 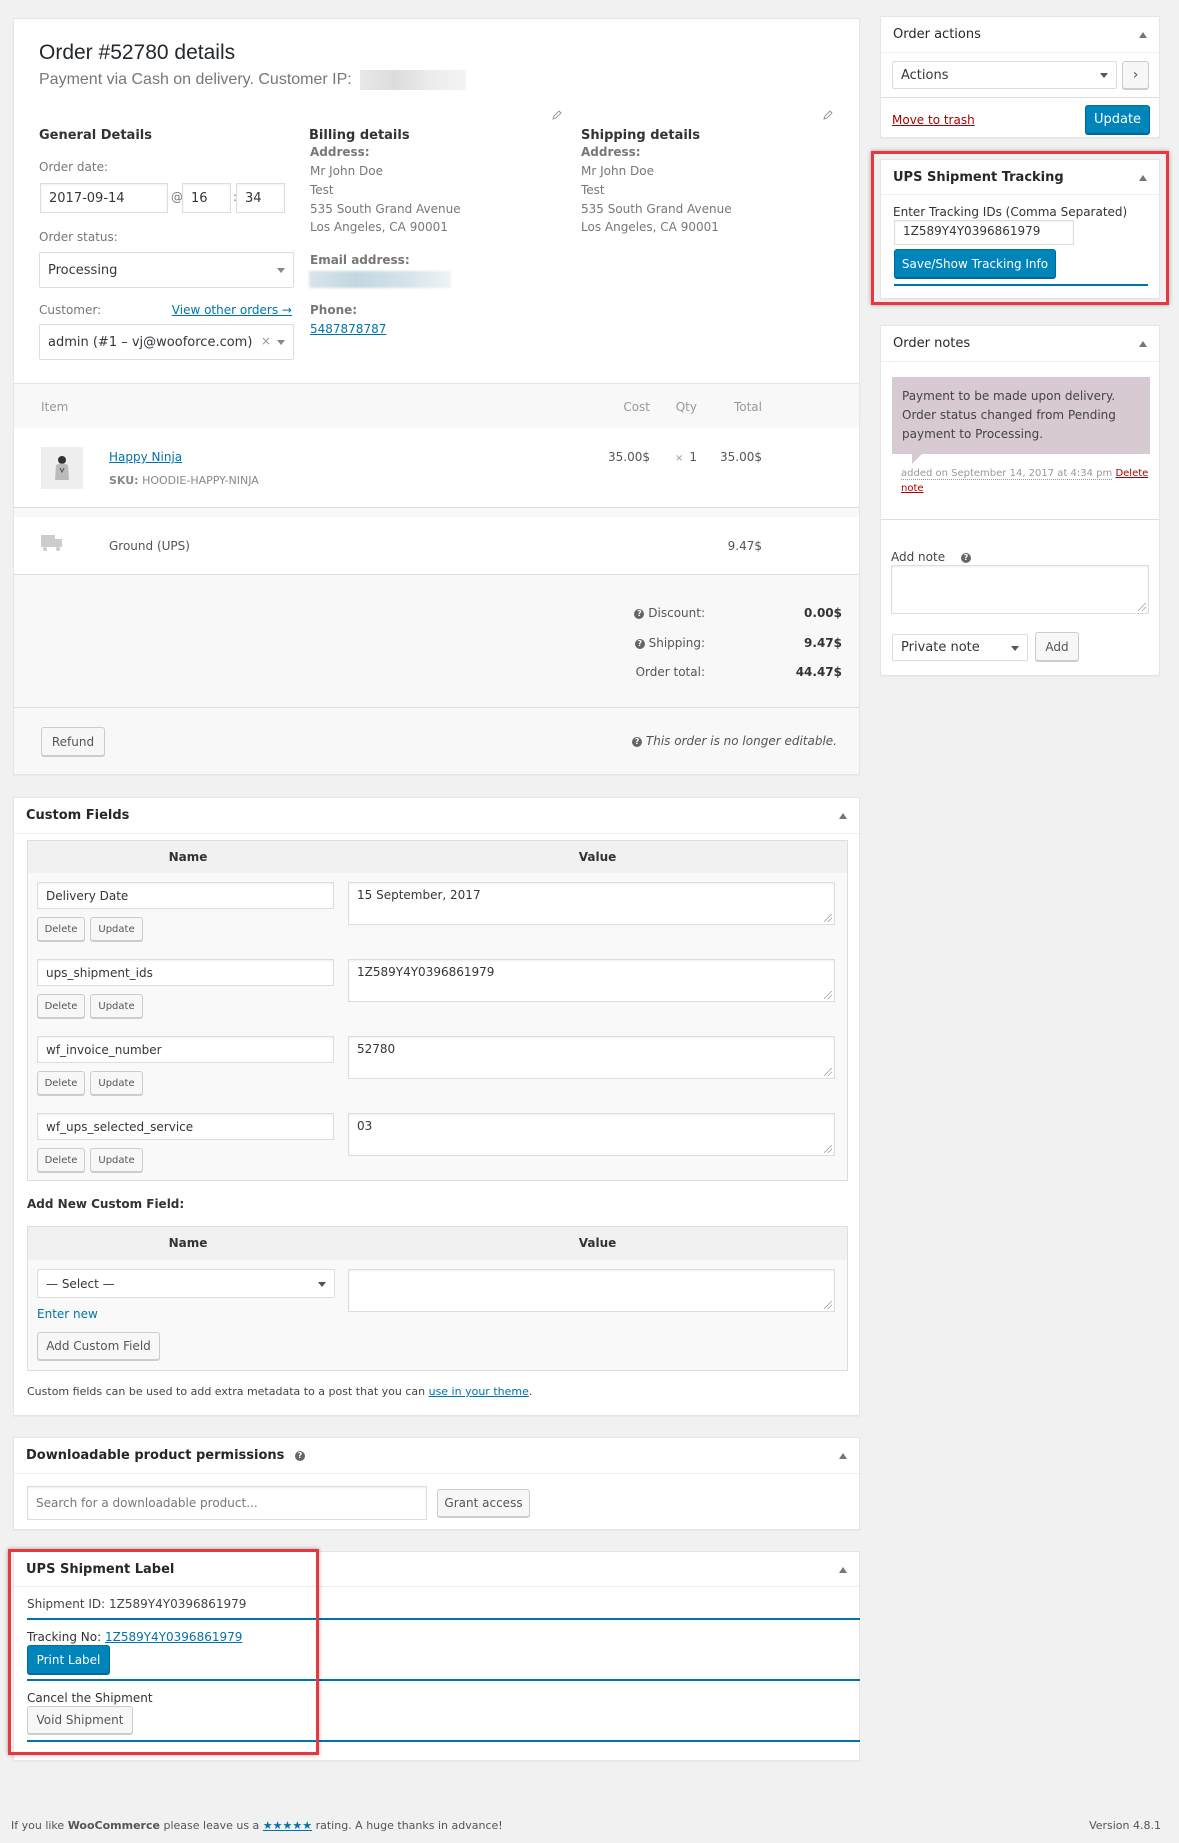 I want to click on not-editable-notice: ? This order is no longer editable., so click(x=734, y=741).